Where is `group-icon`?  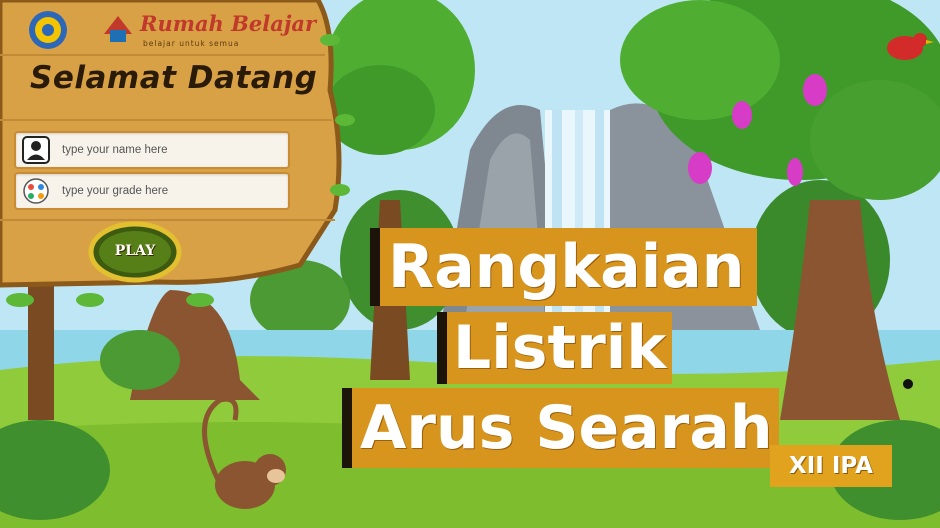 group-icon is located at coordinates (36, 191).